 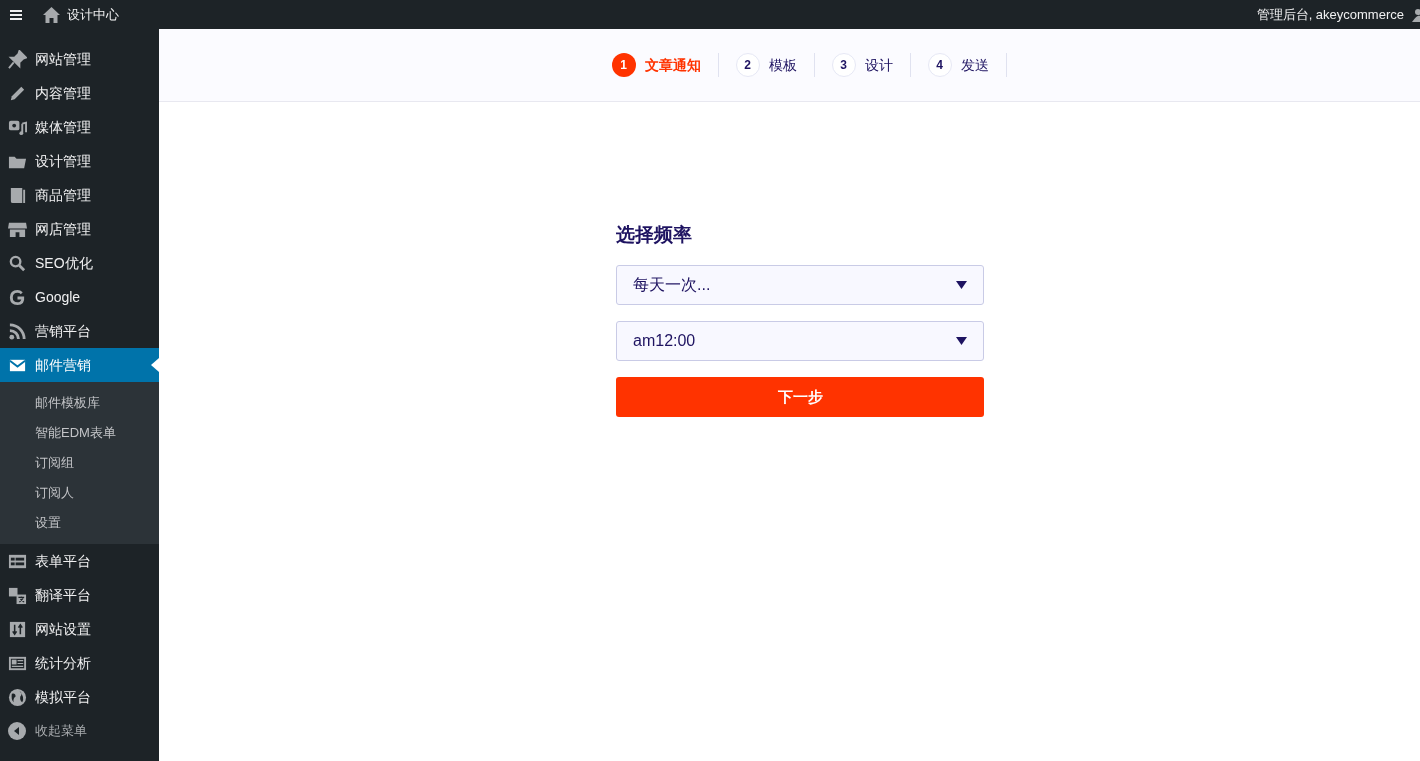 What do you see at coordinates (766, 65) in the screenshot?
I see `step-tab: 2 模板` at bounding box center [766, 65].